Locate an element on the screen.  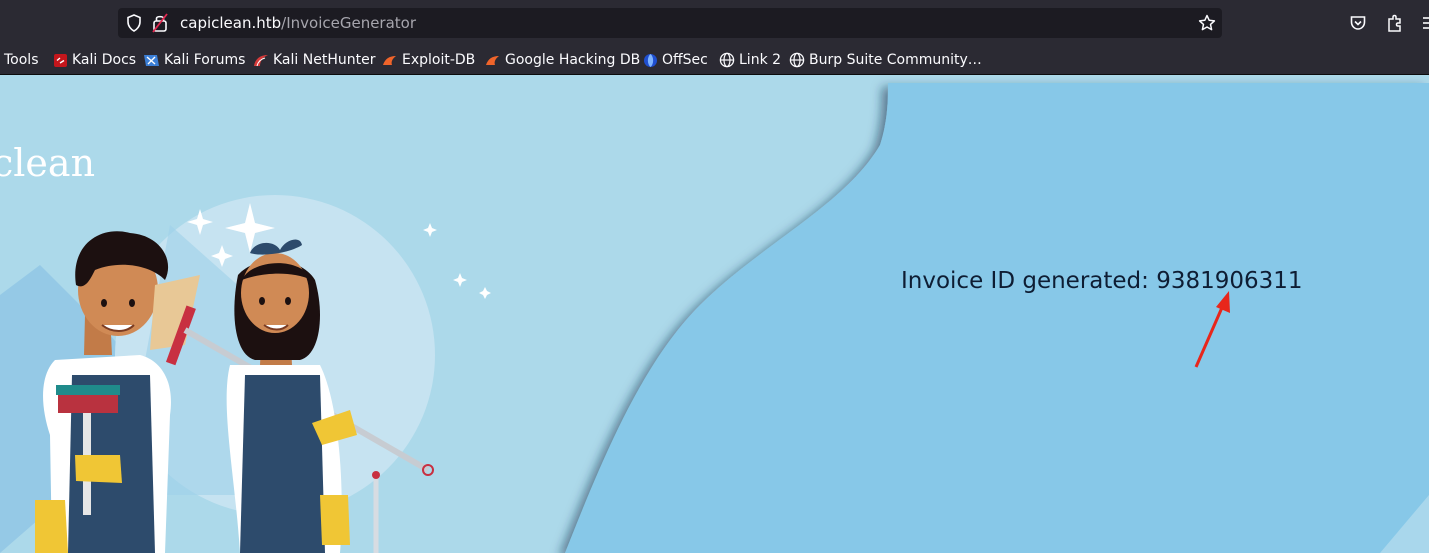
invoice-message: Invoice ID generated: 9381906311 is located at coordinates (1102, 281).